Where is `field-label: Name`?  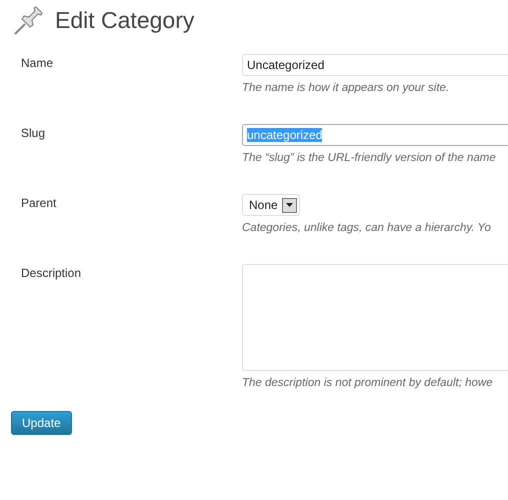 field-label: Name is located at coordinates (37, 63).